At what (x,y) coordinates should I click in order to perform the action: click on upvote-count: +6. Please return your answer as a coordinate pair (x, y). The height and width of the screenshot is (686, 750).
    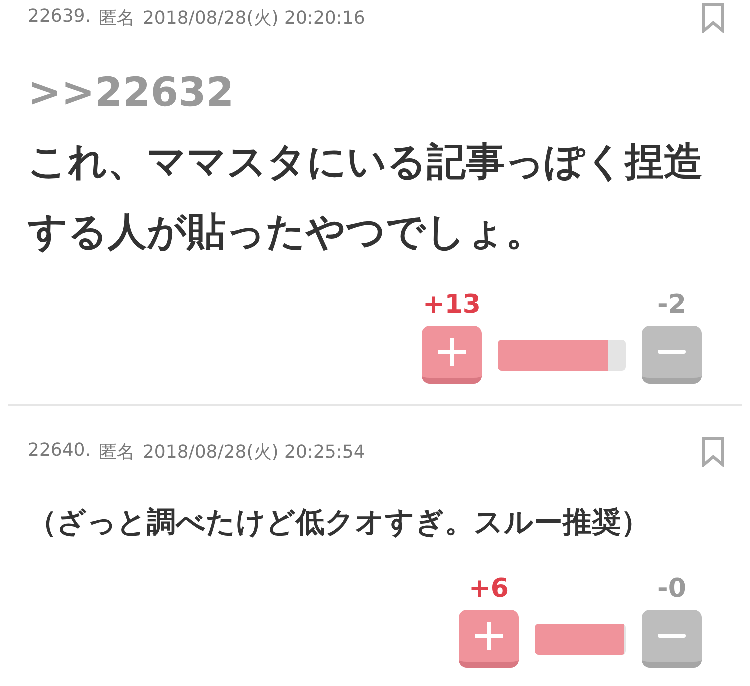
    Looking at the image, I should click on (489, 589).